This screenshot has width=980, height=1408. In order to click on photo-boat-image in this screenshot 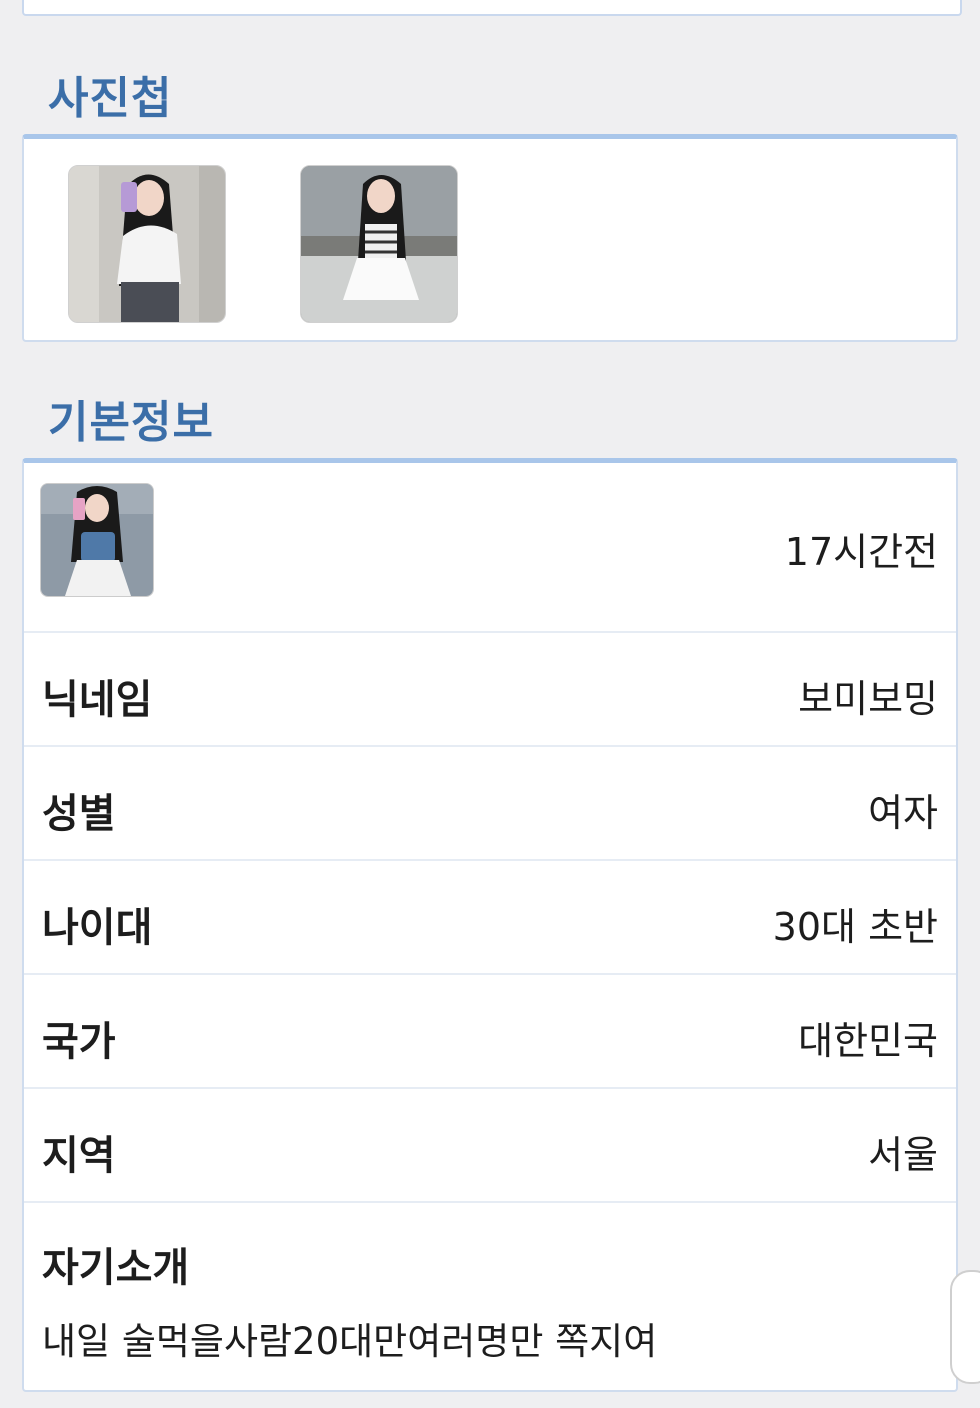, I will do `click(379, 244)`.